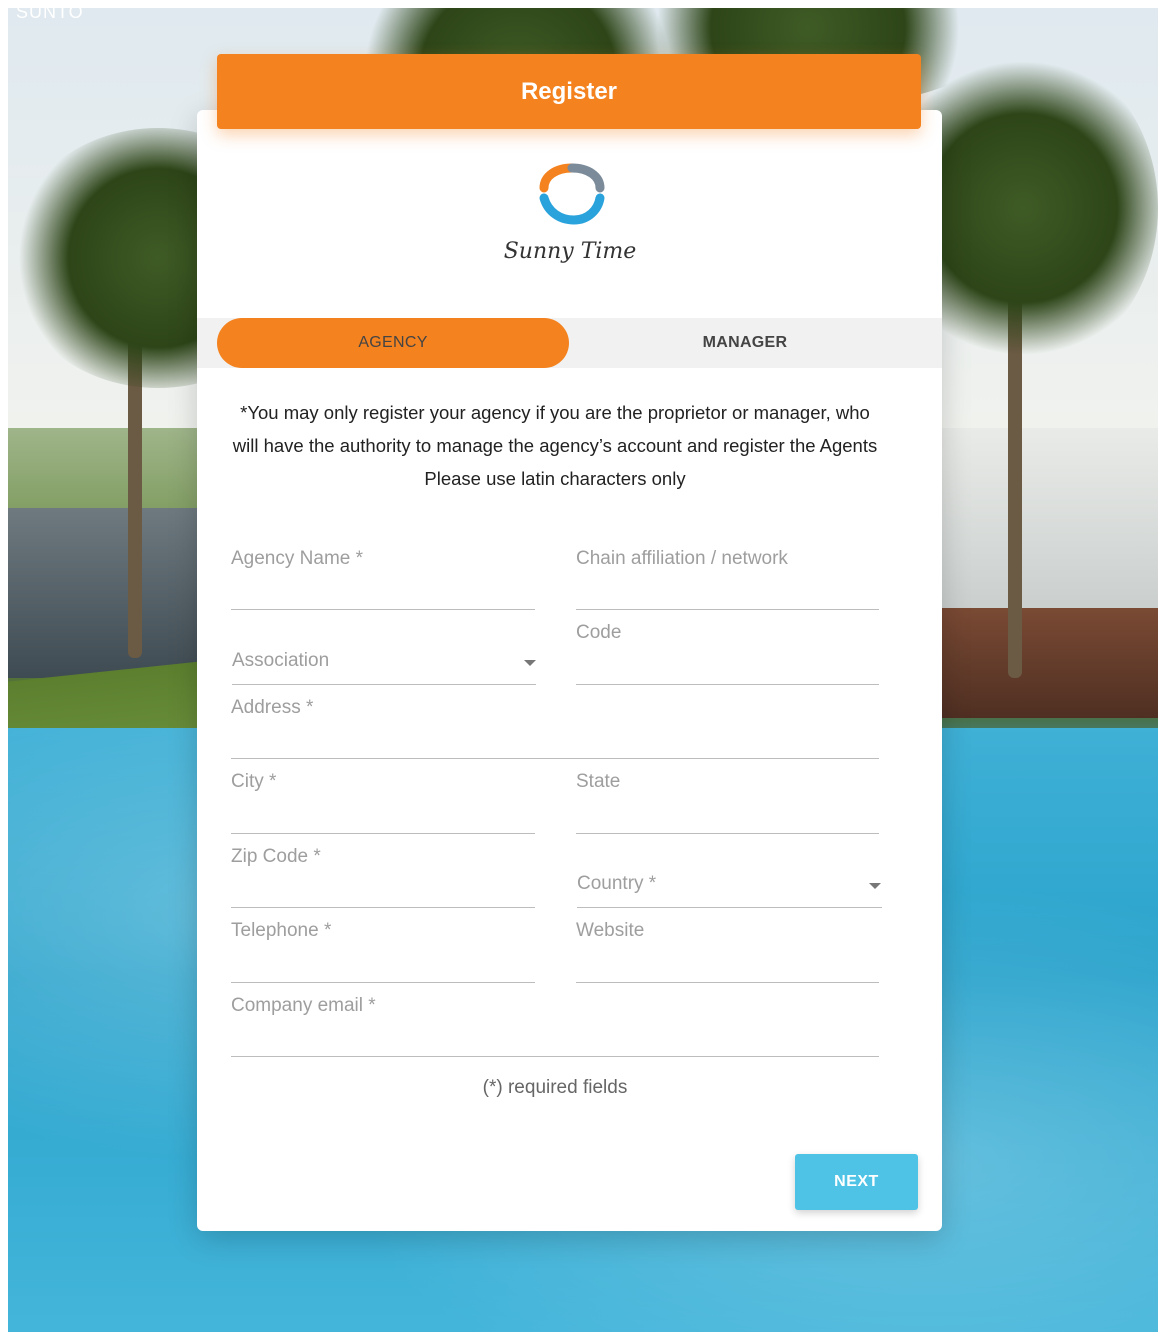 The image size is (1158, 1332). I want to click on code-input, so click(729, 654).